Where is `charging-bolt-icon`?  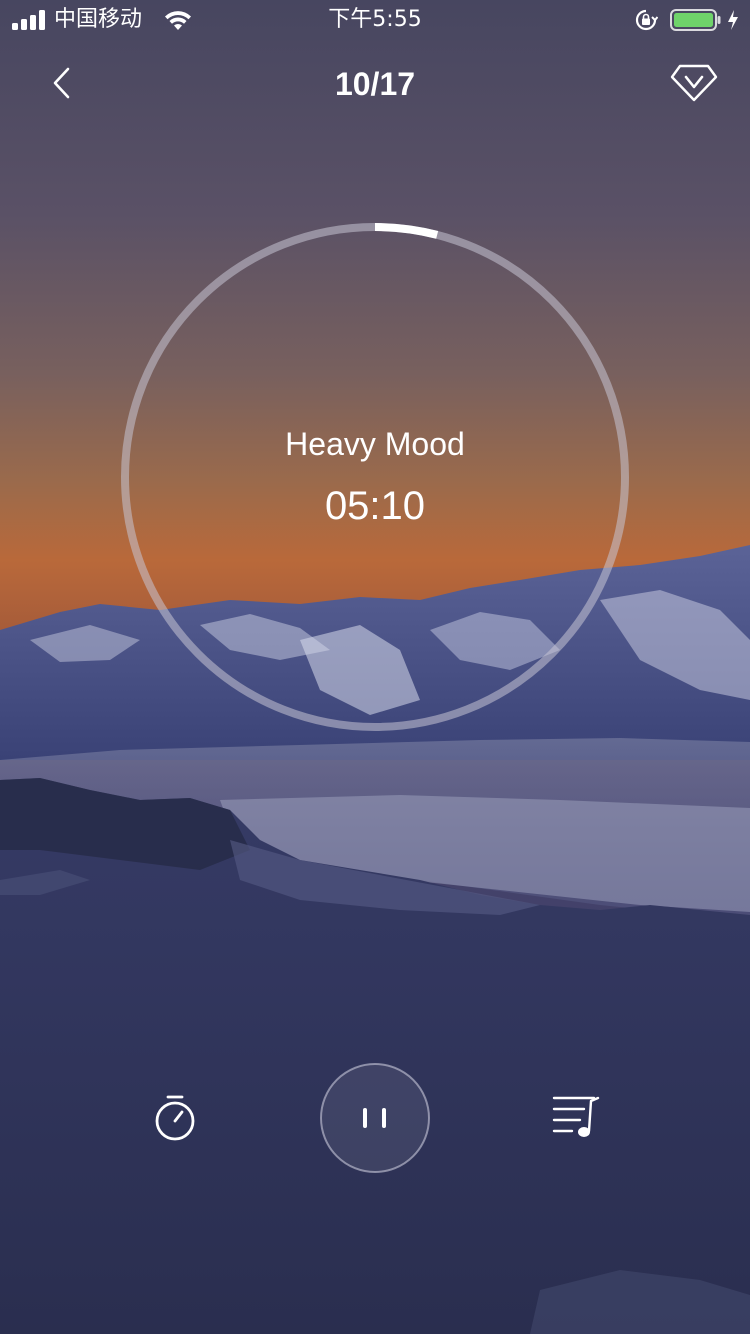 charging-bolt-icon is located at coordinates (733, 20).